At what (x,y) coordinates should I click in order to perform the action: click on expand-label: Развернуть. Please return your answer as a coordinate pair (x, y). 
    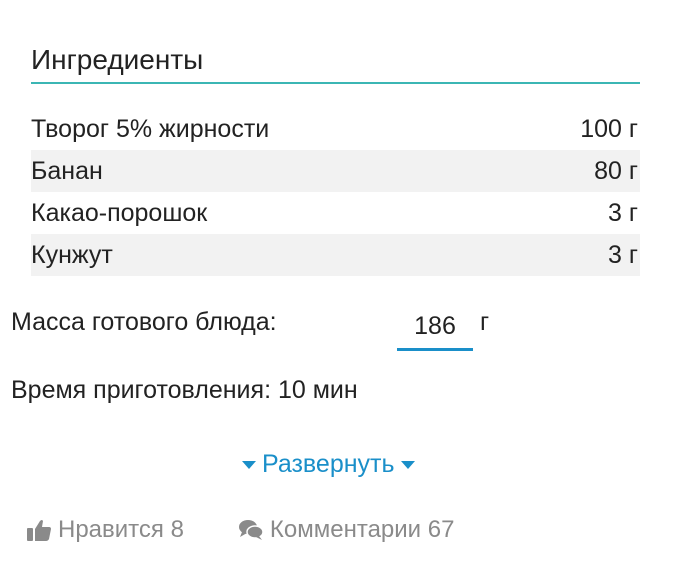
    Looking at the image, I should click on (328, 464).